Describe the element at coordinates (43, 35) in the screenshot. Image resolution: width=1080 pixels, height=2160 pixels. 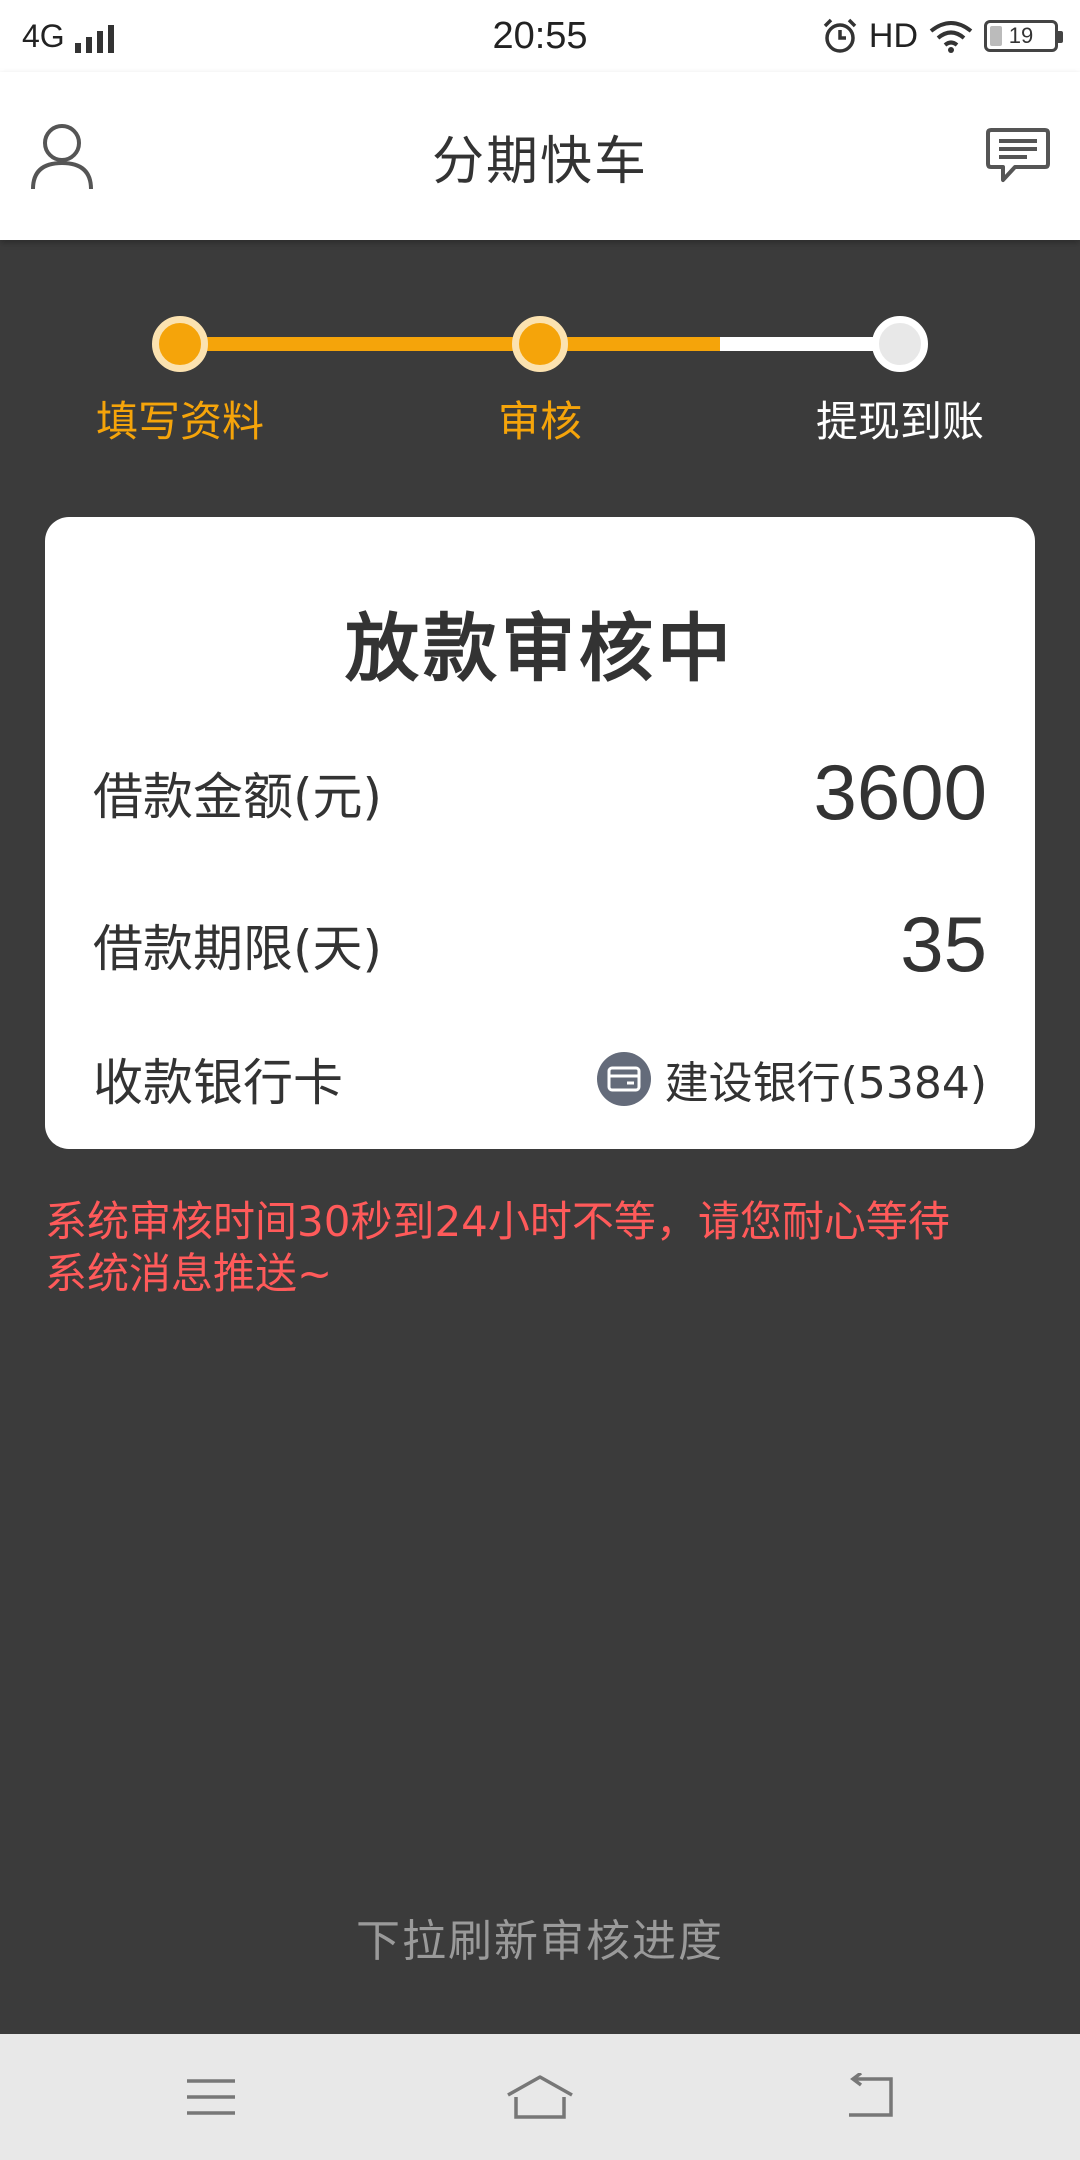
I see `network-type: 4G` at that location.